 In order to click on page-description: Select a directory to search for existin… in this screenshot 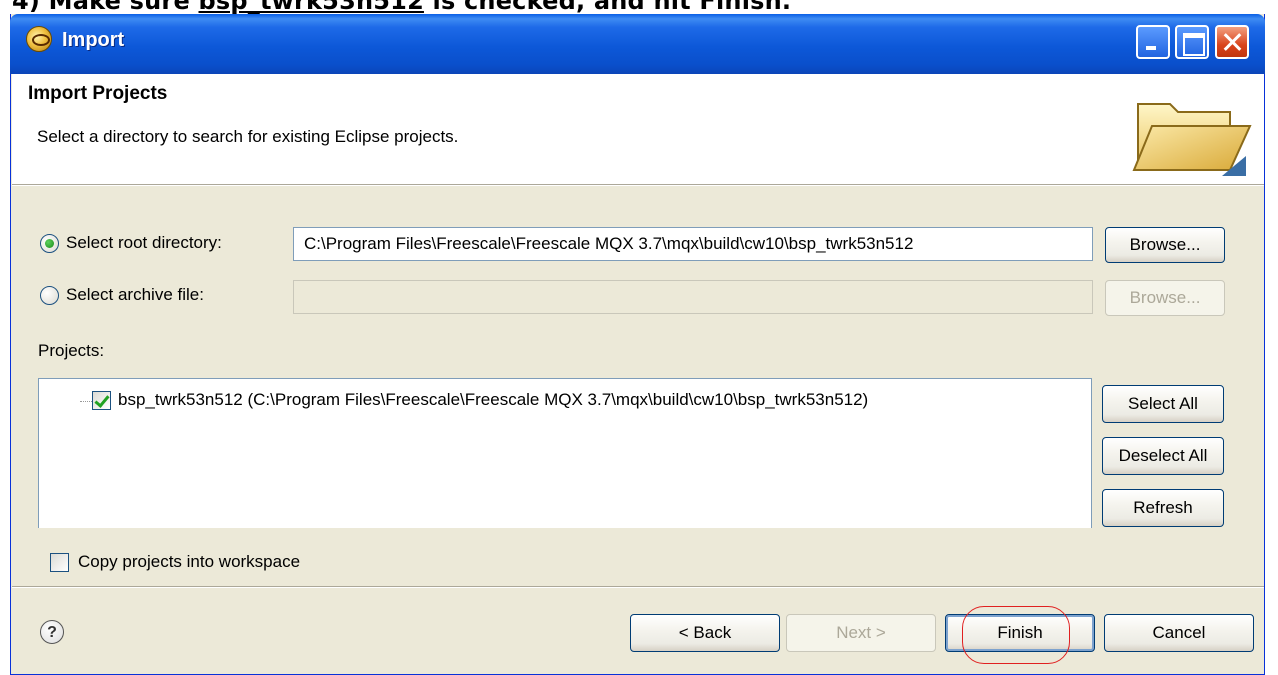, I will do `click(248, 136)`.